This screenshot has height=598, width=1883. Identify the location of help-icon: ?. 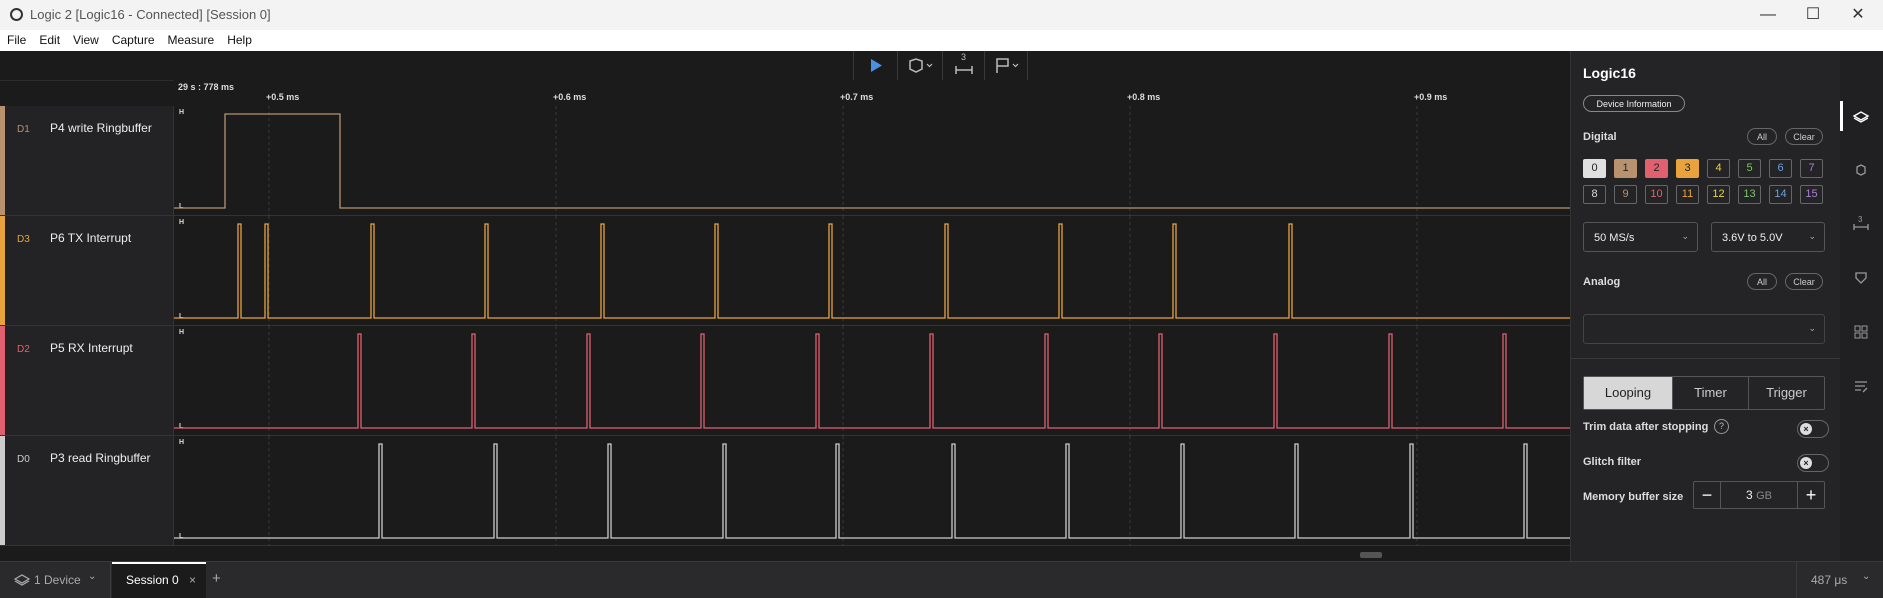
(1721, 426).